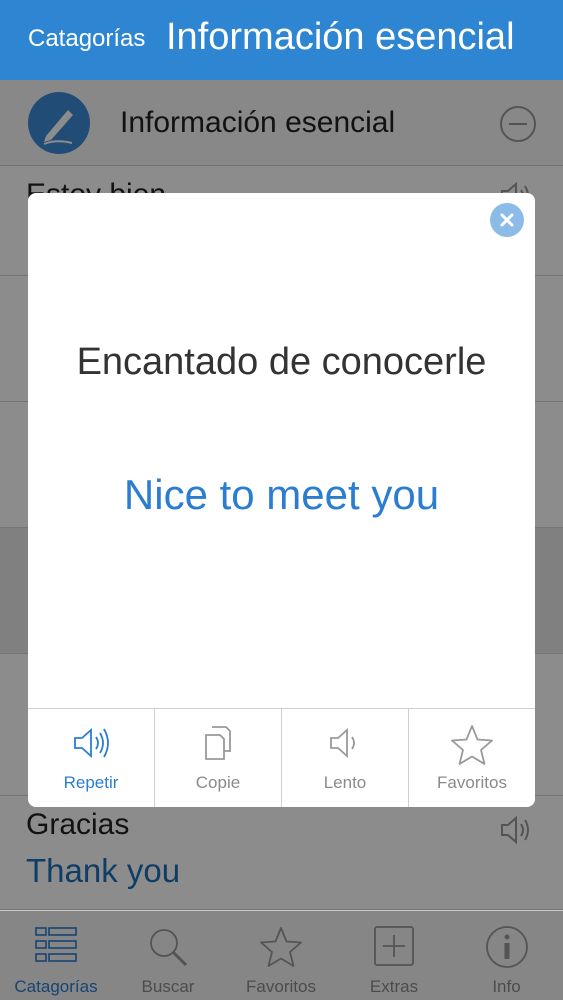 This screenshot has height=1000, width=563. I want to click on tab-favorites: Favoritos, so click(281, 955).